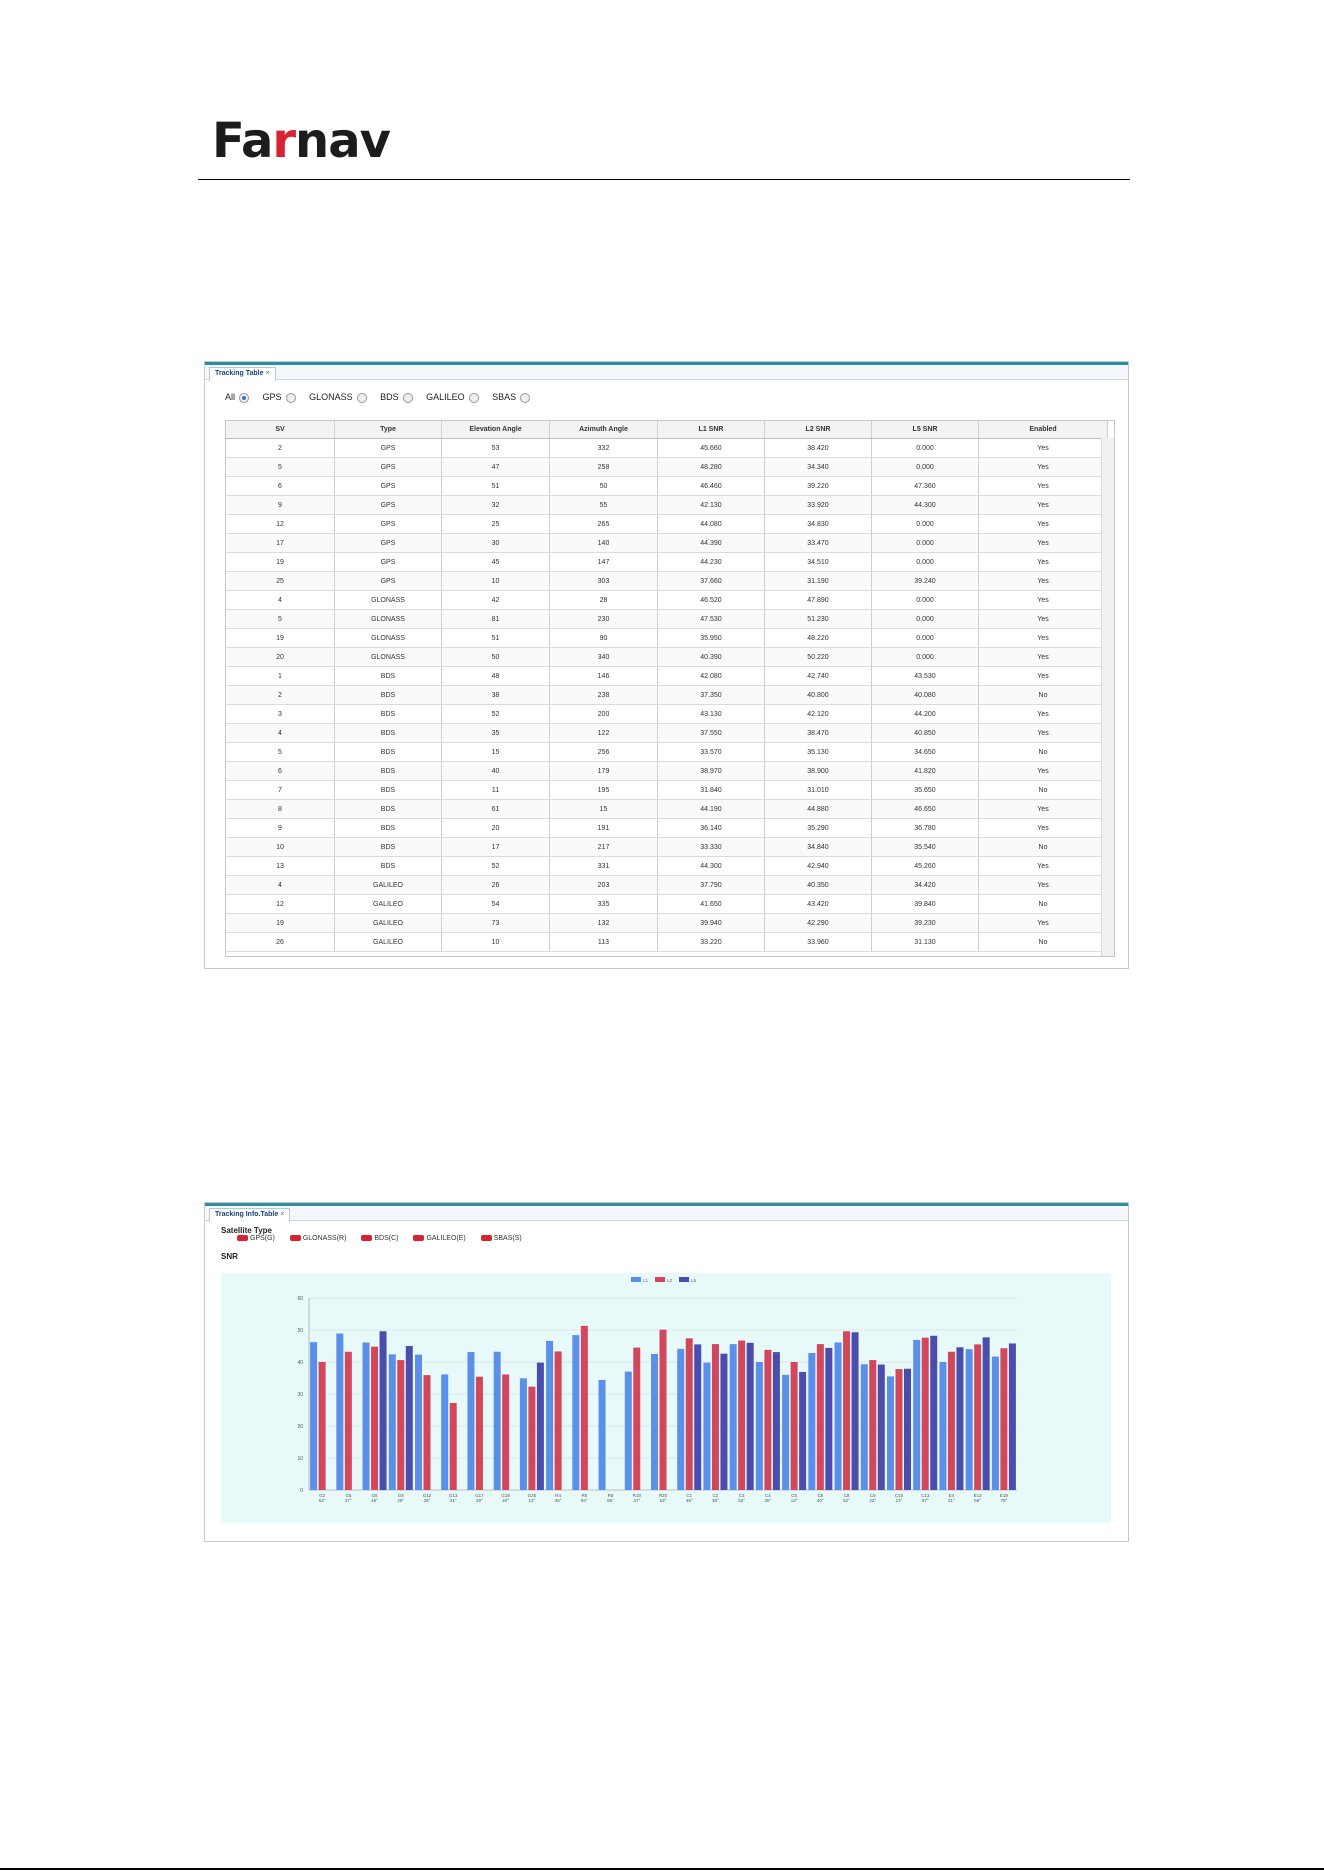 The height and width of the screenshot is (1872, 1324). Describe the element at coordinates (667, 771) in the screenshot. I see `table-row: 6 BDS 40 179 38.970 38.900 41.820 Yes` at that location.